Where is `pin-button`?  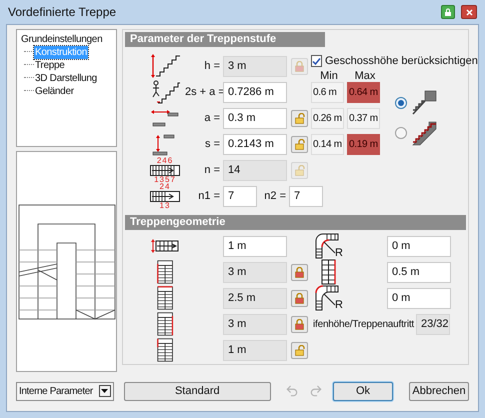 pin-button is located at coordinates (448, 12).